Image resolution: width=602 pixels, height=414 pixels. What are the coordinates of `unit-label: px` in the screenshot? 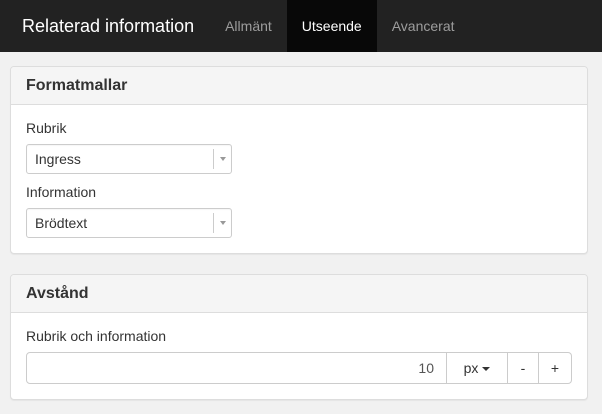 It's located at (471, 368).